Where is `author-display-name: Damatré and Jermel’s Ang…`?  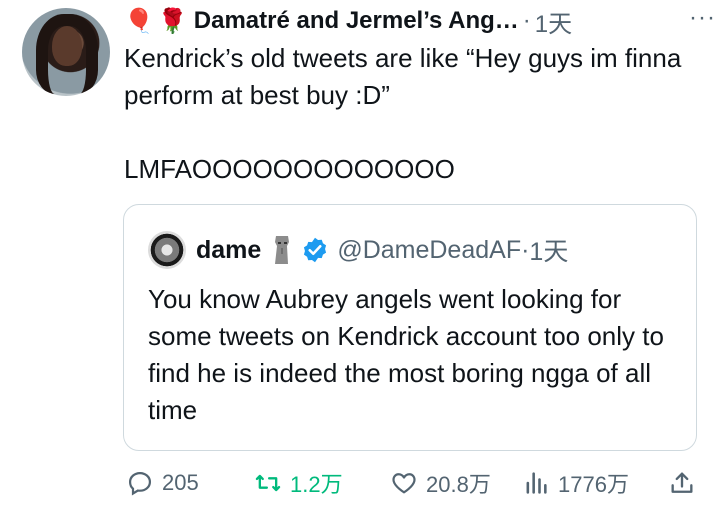 author-display-name: Damatré and Jermel’s Ang… is located at coordinates (356, 21).